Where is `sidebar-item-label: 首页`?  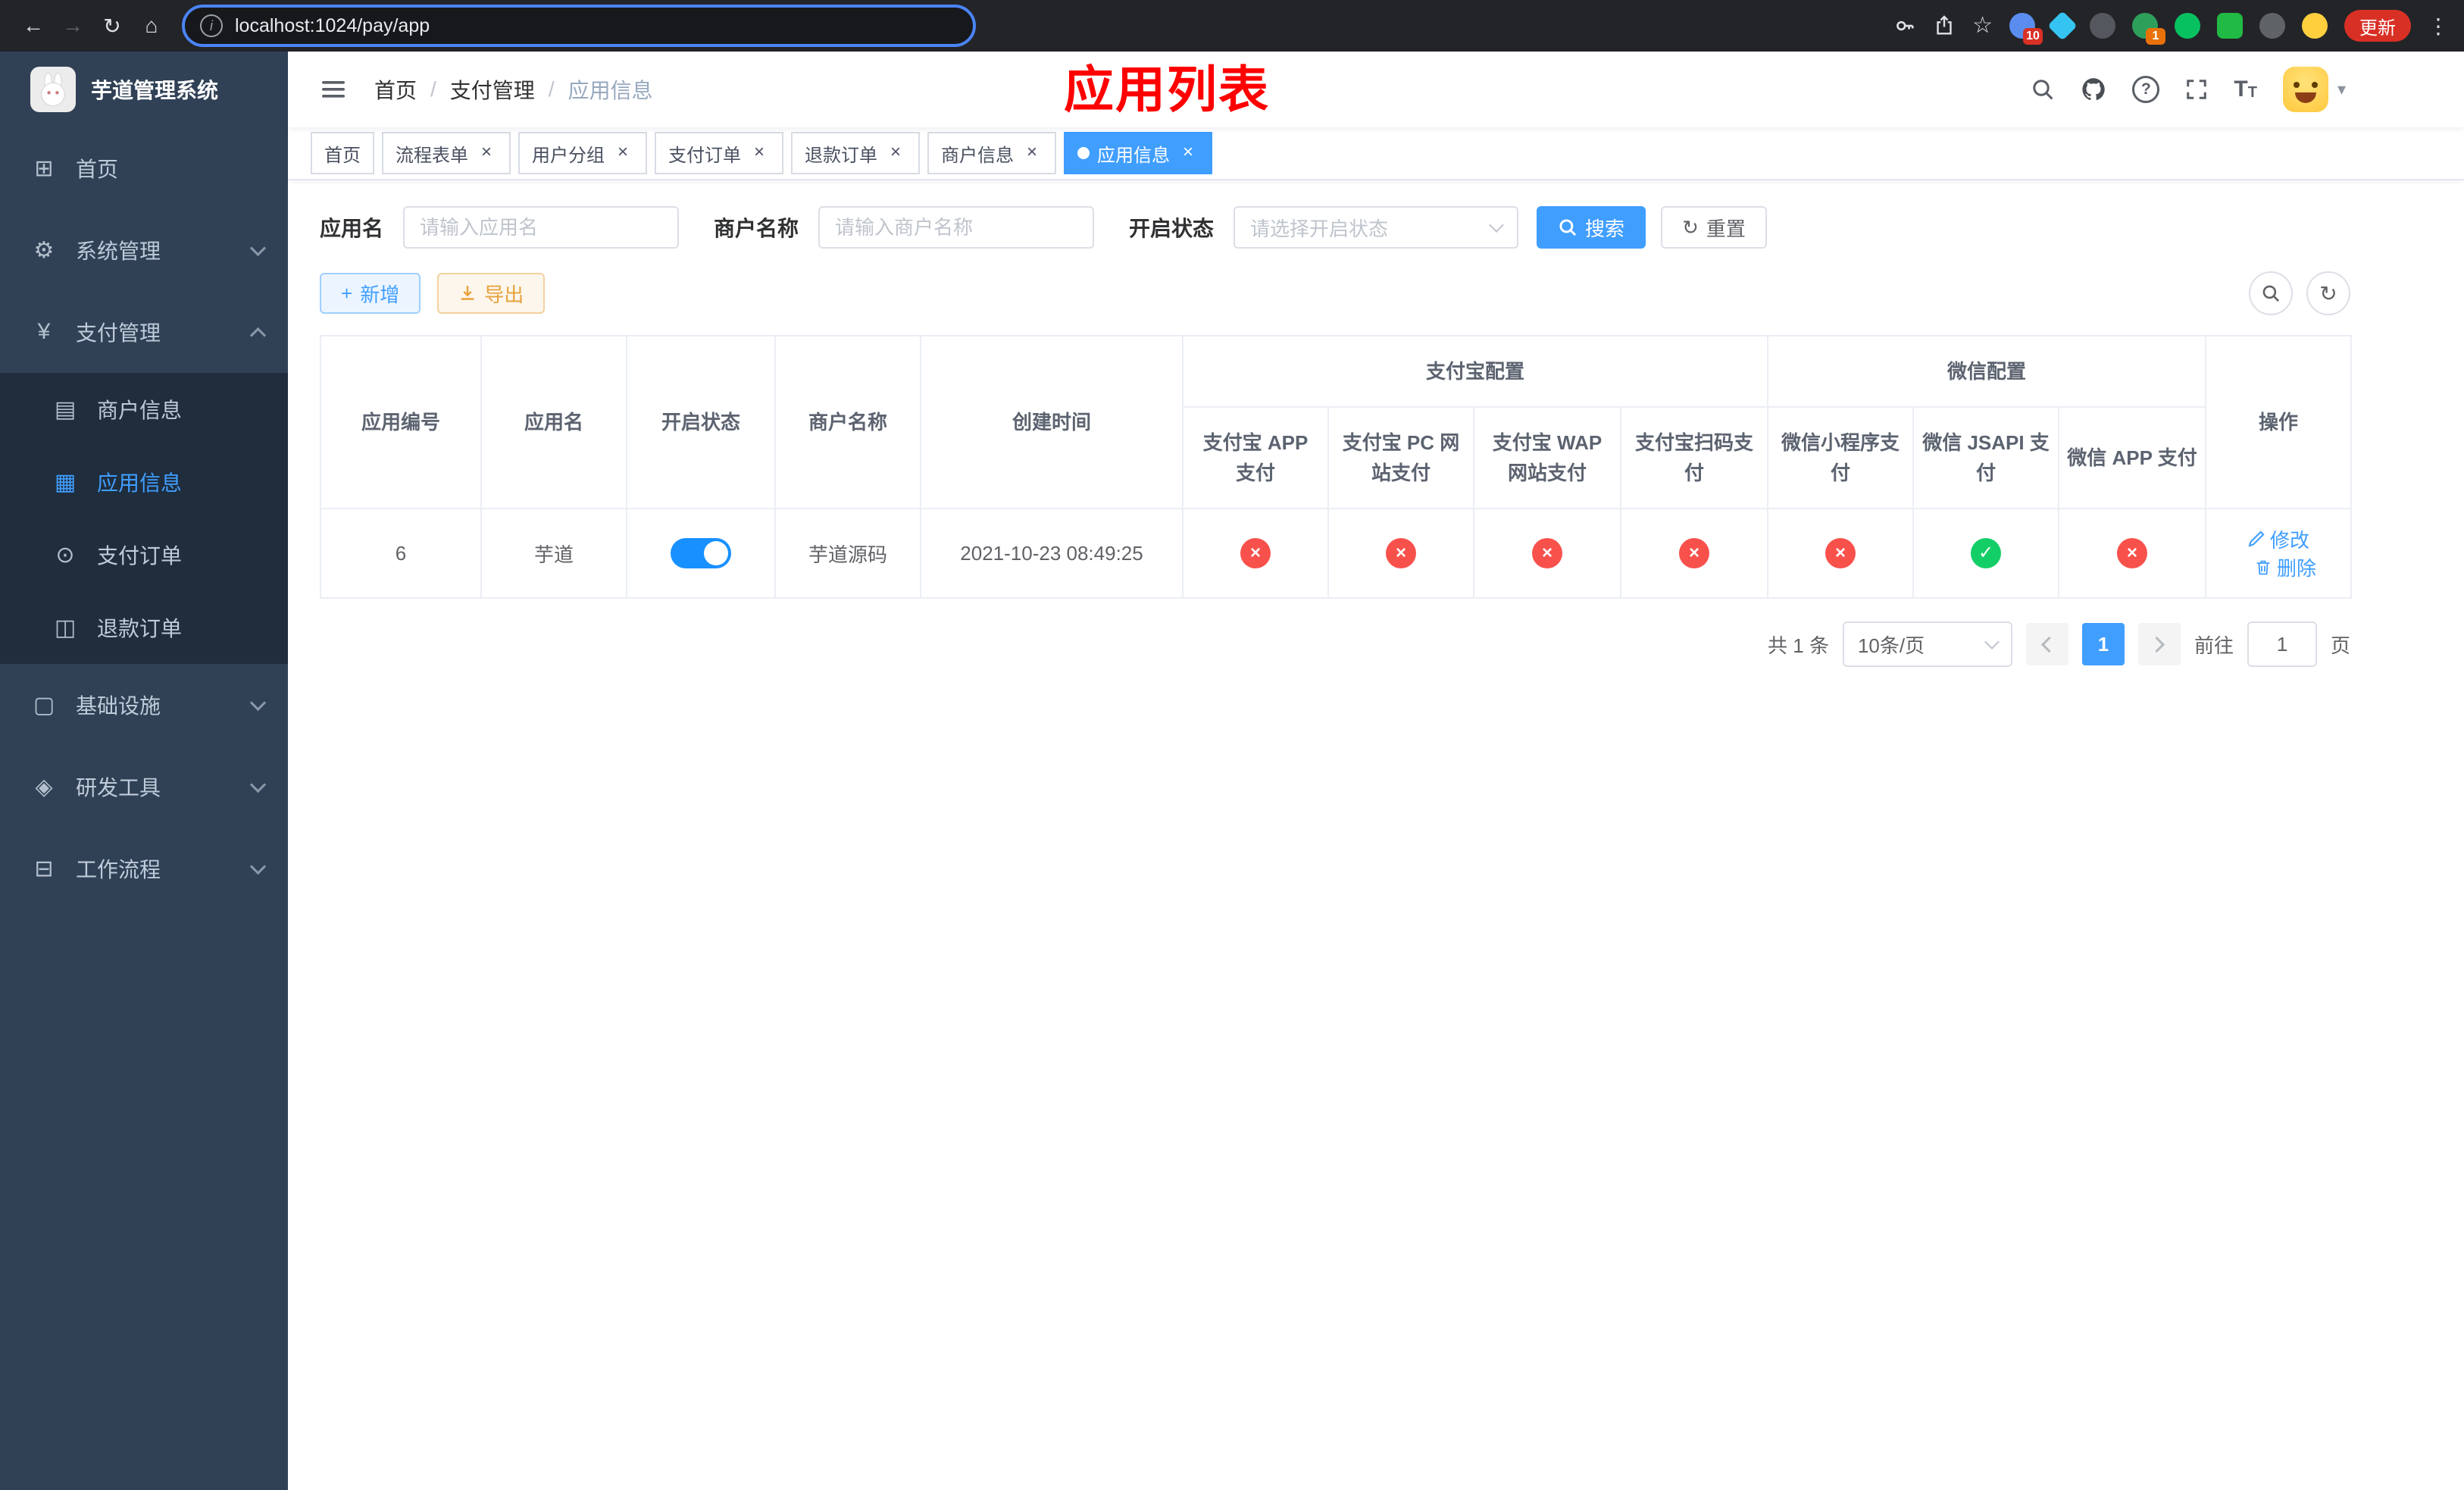
sidebar-item-label: 首页 is located at coordinates (97, 170).